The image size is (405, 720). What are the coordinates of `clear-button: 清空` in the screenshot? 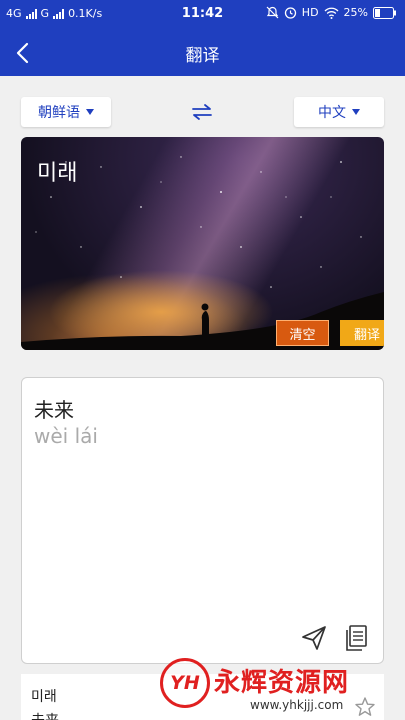 It's located at (302, 333).